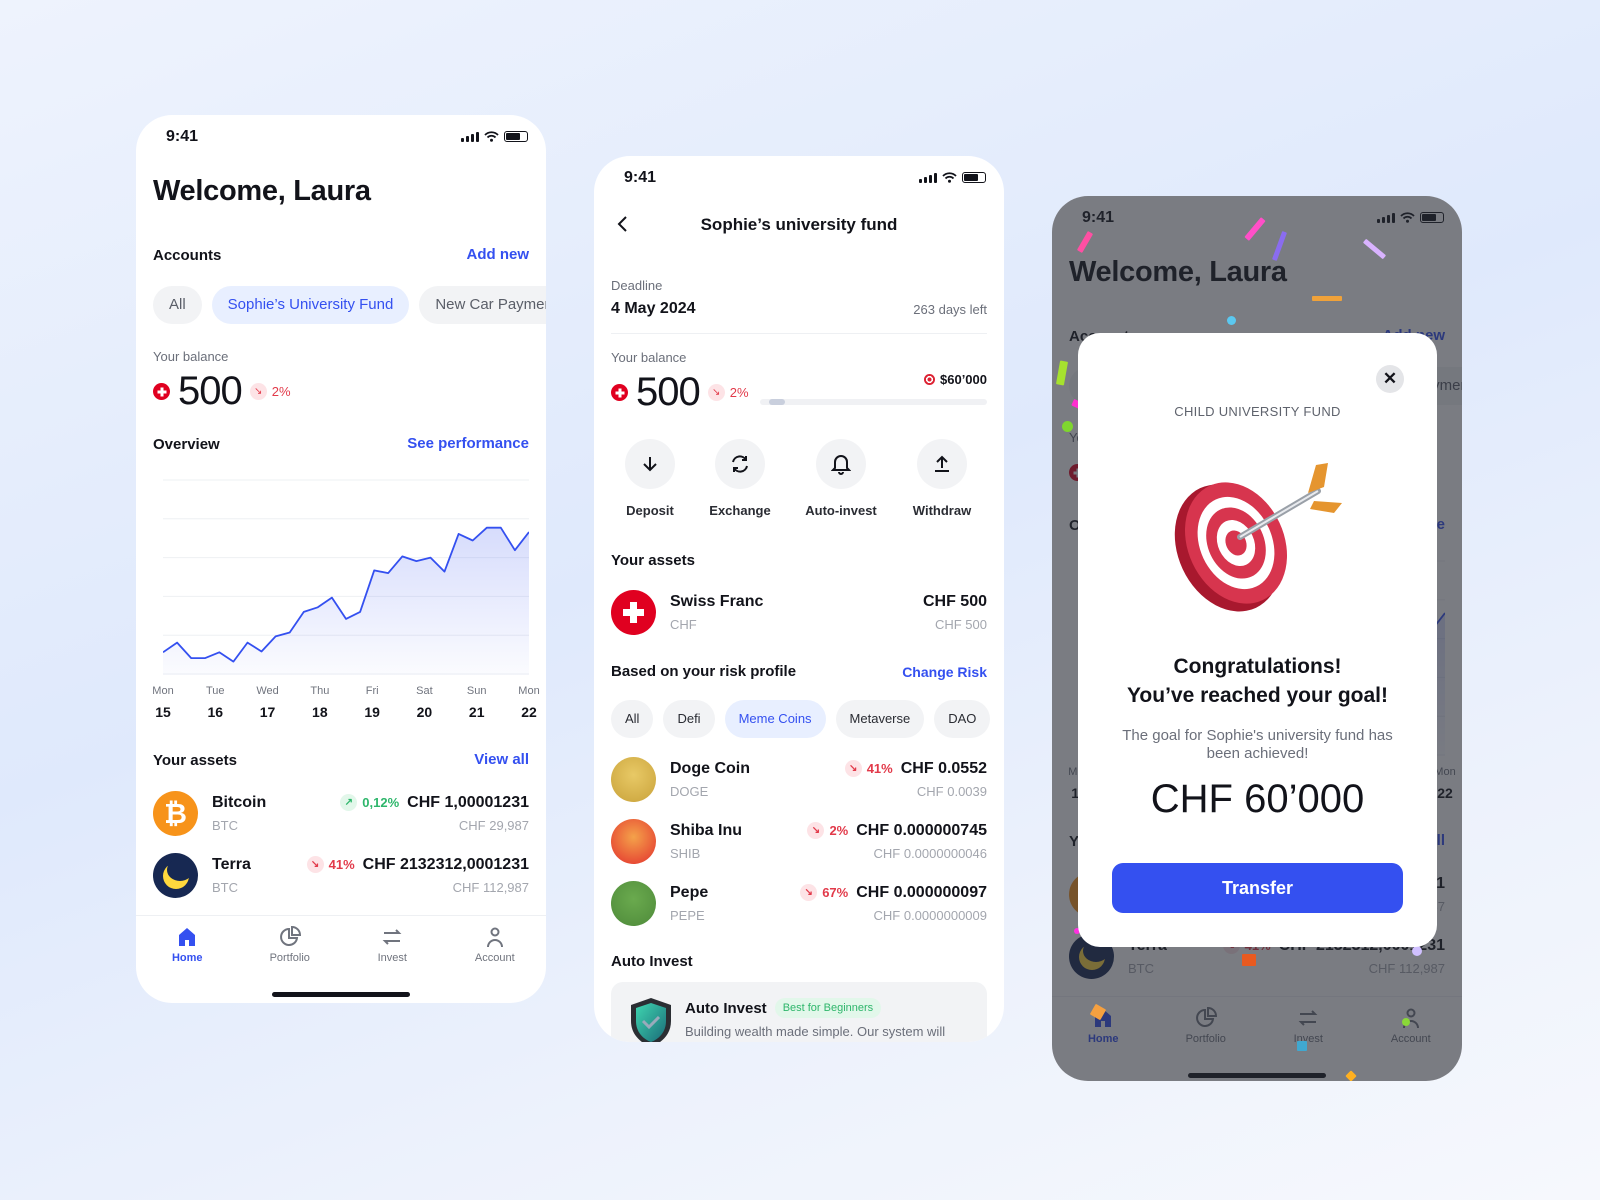 The width and height of the screenshot is (1600, 1200). Describe the element at coordinates (477, 702) in the screenshot. I see `x-tick-label: Sun 21` at that location.